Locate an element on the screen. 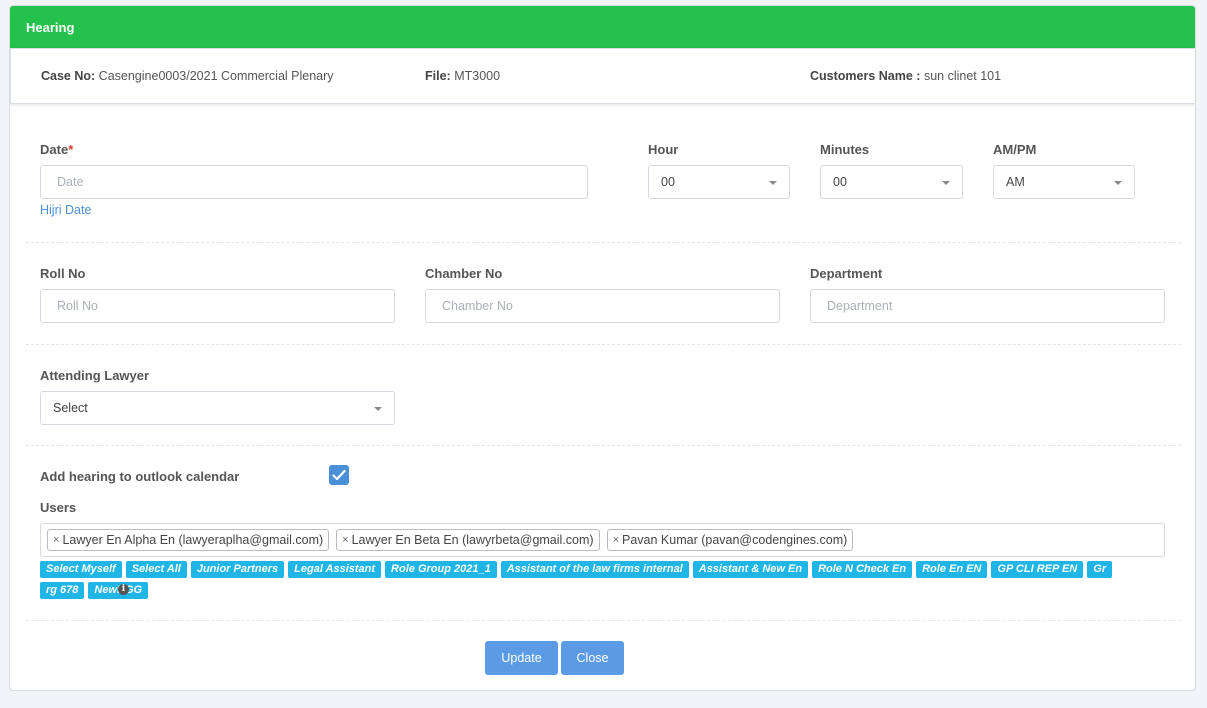  user-chip: × Pavan Kumar (pavan@codengines.com) is located at coordinates (730, 540).